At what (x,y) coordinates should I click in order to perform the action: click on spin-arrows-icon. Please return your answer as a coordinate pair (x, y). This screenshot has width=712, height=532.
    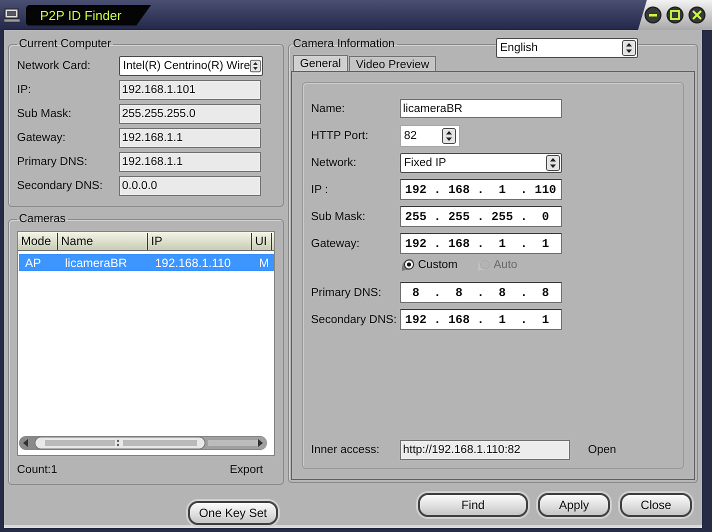
    Looking at the image, I should click on (449, 136).